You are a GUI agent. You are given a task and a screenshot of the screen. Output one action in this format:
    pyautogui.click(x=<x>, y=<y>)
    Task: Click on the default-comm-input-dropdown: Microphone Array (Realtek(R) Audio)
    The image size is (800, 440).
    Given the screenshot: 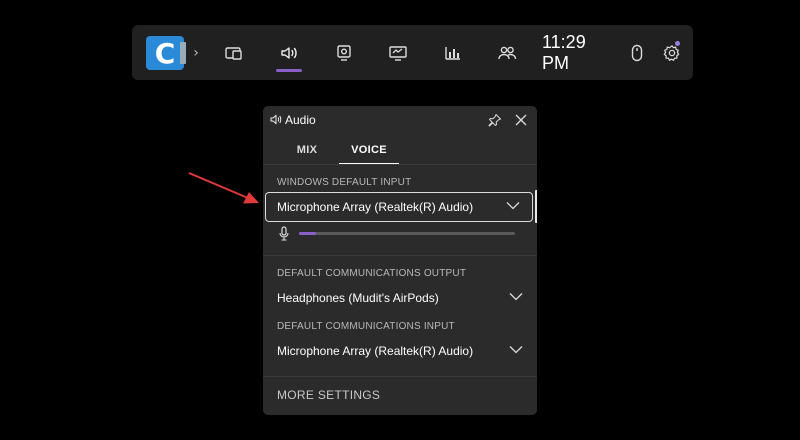 What is the action you would take?
    pyautogui.click(x=400, y=351)
    